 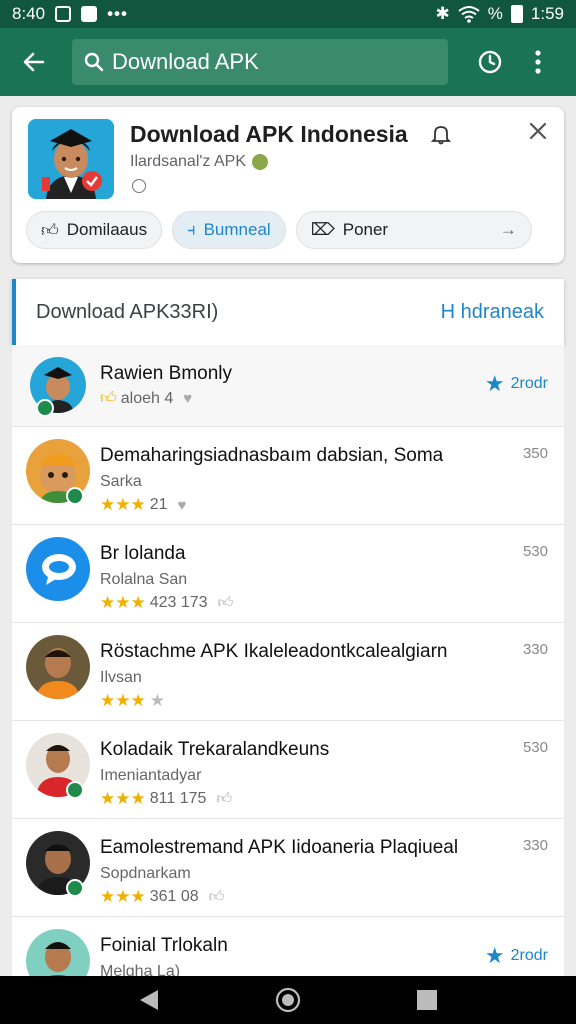 What do you see at coordinates (442, 13) in the screenshot?
I see `bluetooth-icon: ✱` at bounding box center [442, 13].